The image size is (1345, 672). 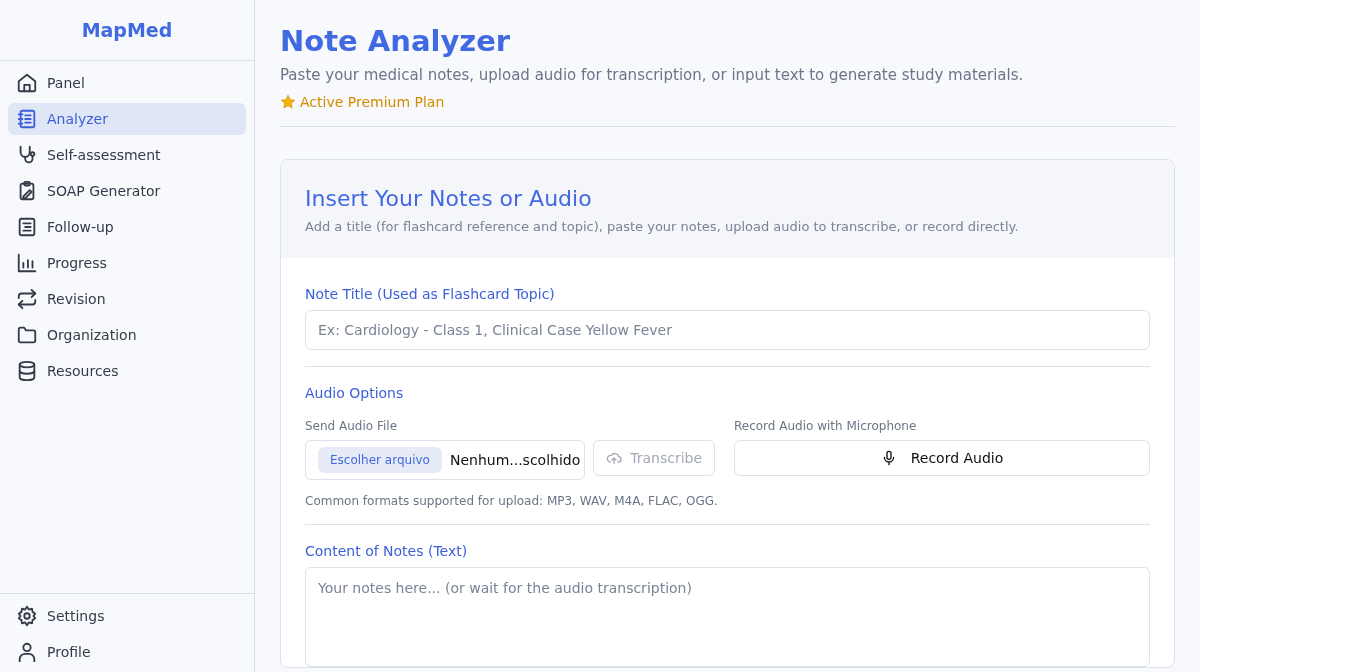 I want to click on home-icon, so click(x=27, y=83).